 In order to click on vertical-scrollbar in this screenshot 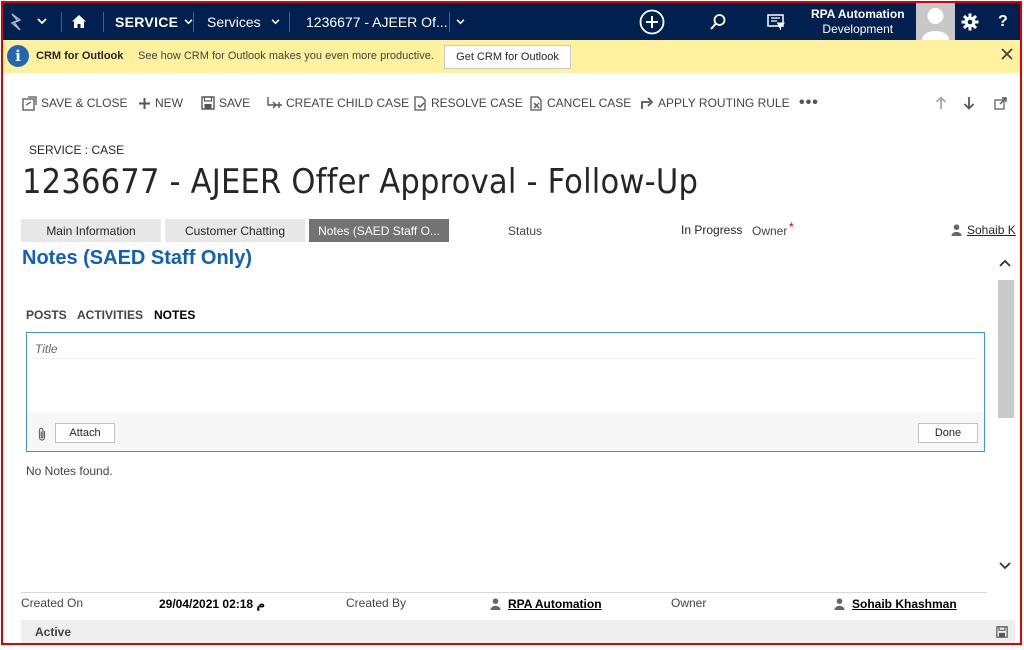, I will do `click(1005, 415)`.